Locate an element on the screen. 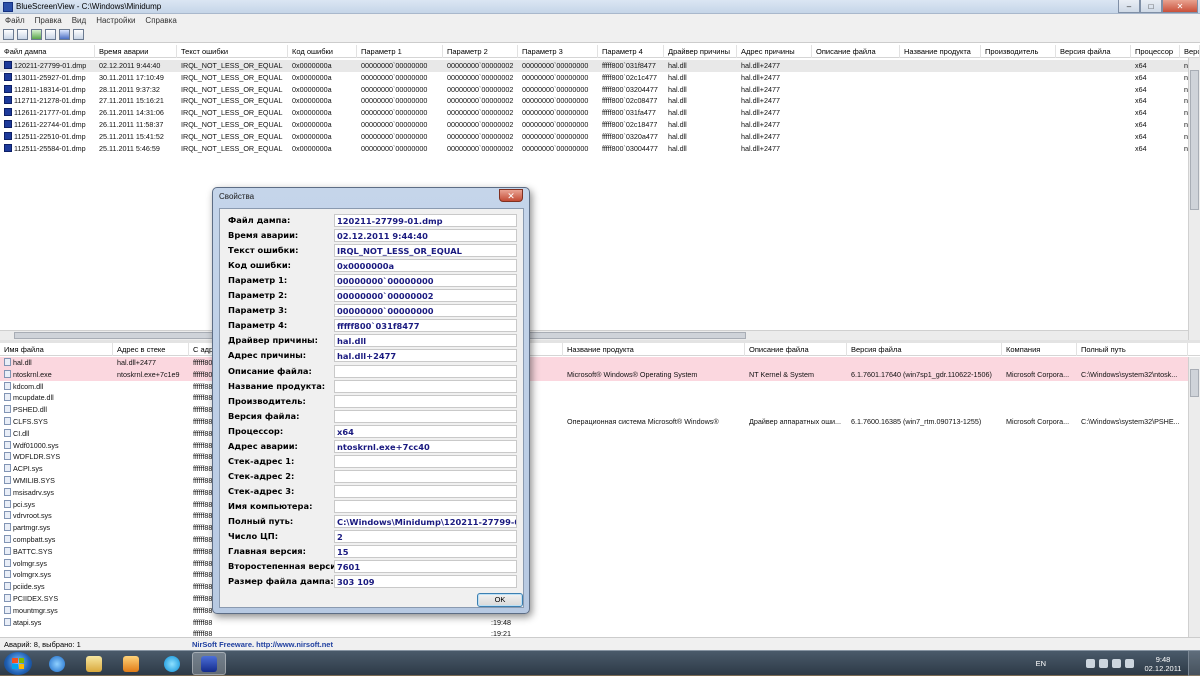 The height and width of the screenshot is (676, 1200). column-header: Файл дампа is located at coordinates (47, 51).